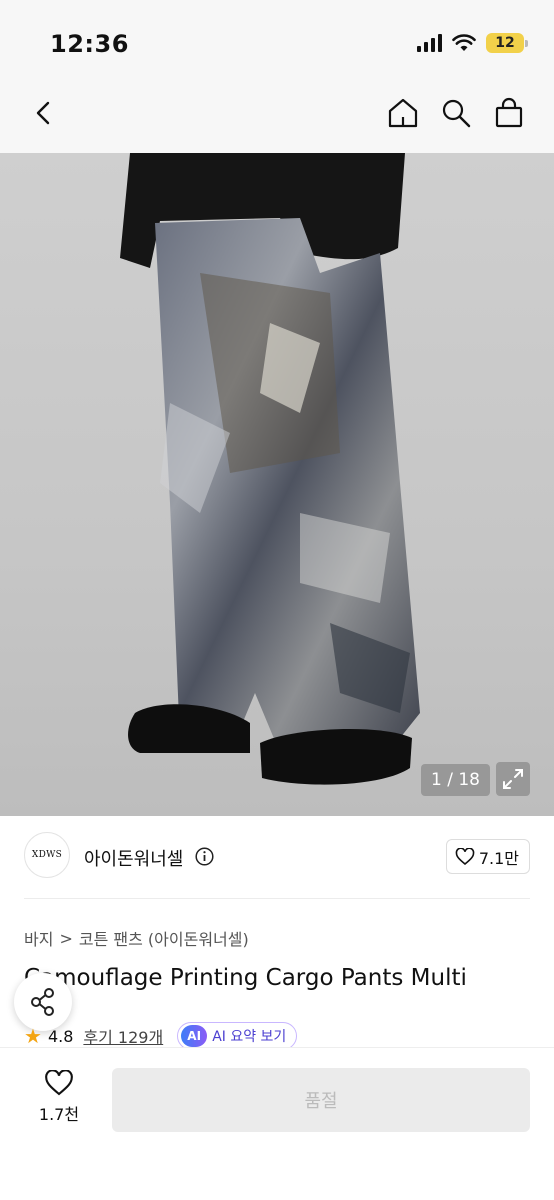 This screenshot has width=554, height=1200. Describe the element at coordinates (45, 113) in the screenshot. I see `chevron-left-icon` at that location.